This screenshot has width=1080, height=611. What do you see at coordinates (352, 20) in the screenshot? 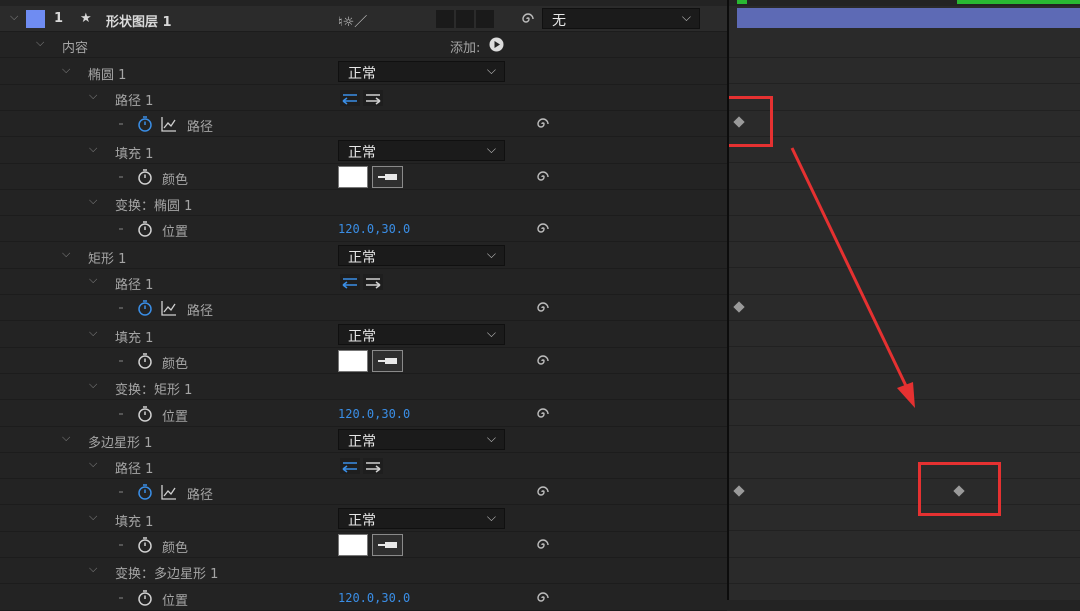
I see `layer-switch-icons: ♮☼／` at bounding box center [352, 20].